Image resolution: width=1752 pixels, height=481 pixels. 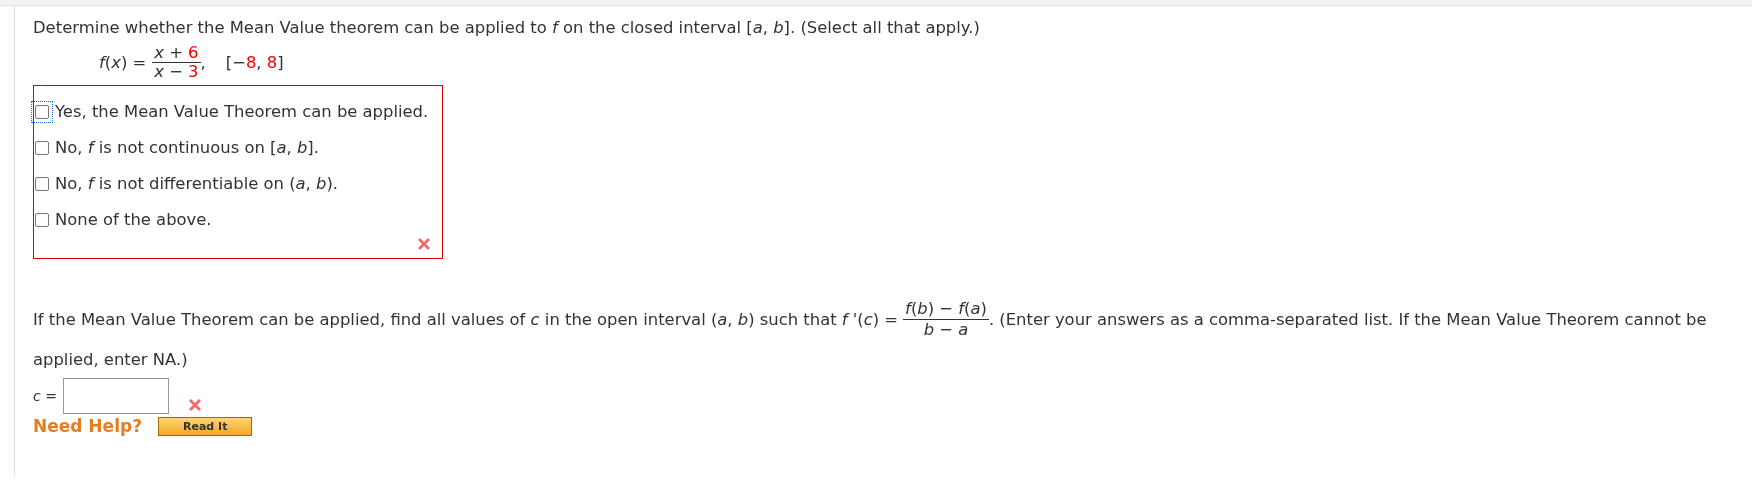 What do you see at coordinates (123, 62) in the screenshot?
I see `function-label: f(x) =` at bounding box center [123, 62].